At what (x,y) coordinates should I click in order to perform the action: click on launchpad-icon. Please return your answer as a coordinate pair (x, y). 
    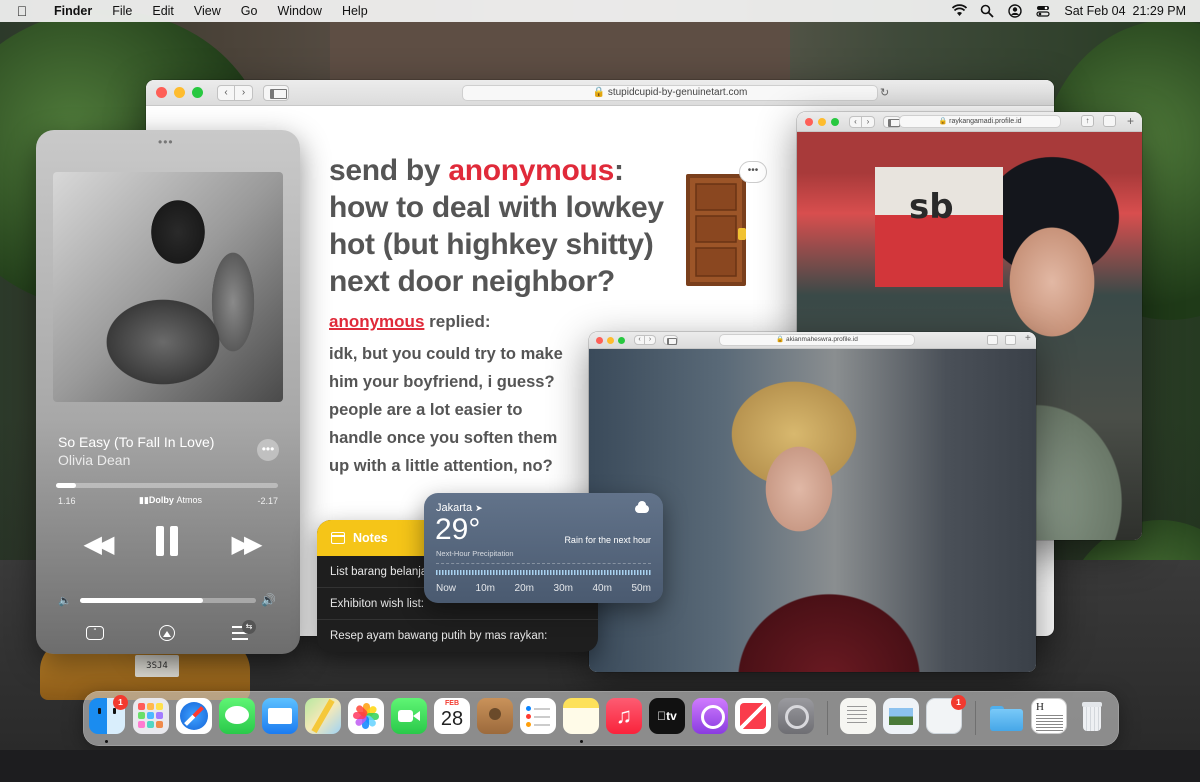
    Looking at the image, I should click on (151, 716).